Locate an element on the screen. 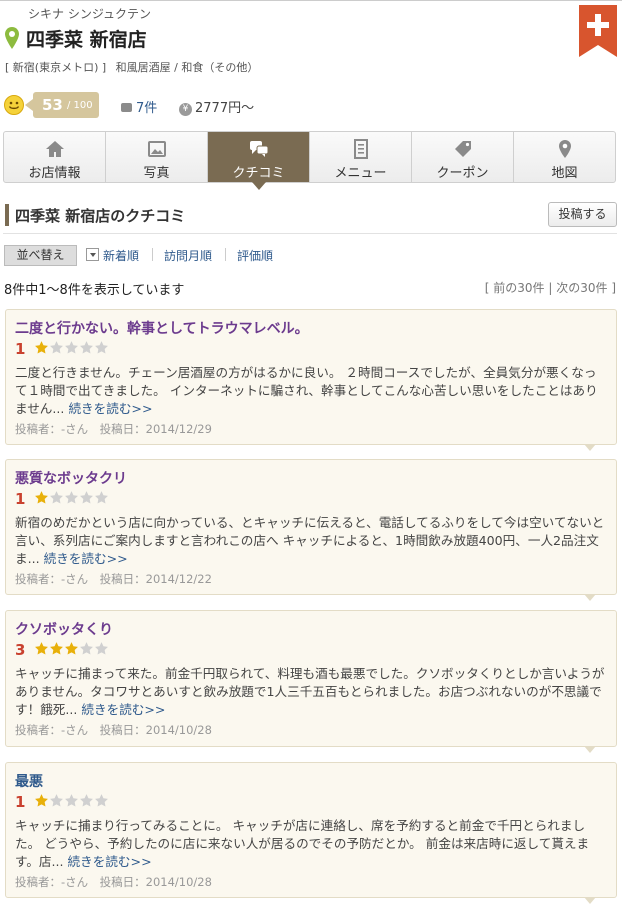 This screenshot has width=622, height=909. section-divider is located at coordinates (310, 233).